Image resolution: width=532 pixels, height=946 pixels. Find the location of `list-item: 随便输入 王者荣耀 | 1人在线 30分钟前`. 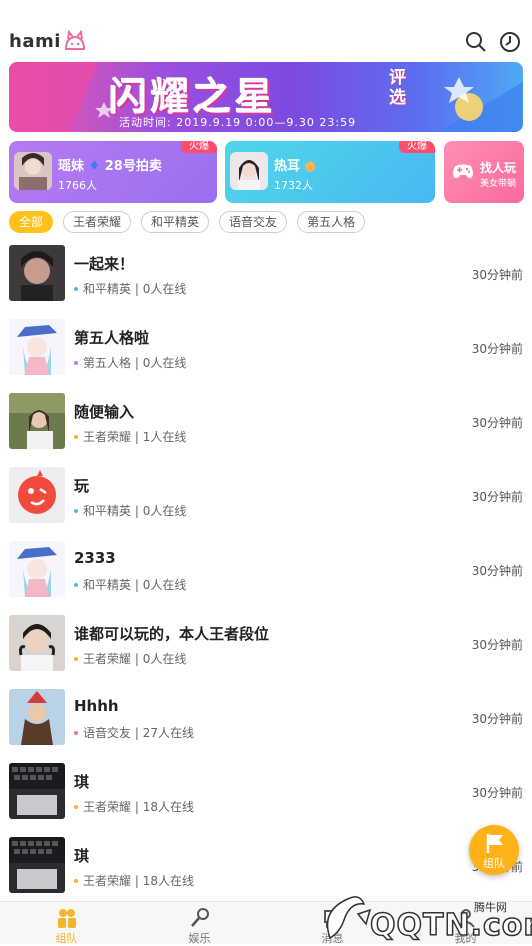

list-item: 随便输入 王者荣耀 | 1人在线 30分钟前 is located at coordinates (266, 429).